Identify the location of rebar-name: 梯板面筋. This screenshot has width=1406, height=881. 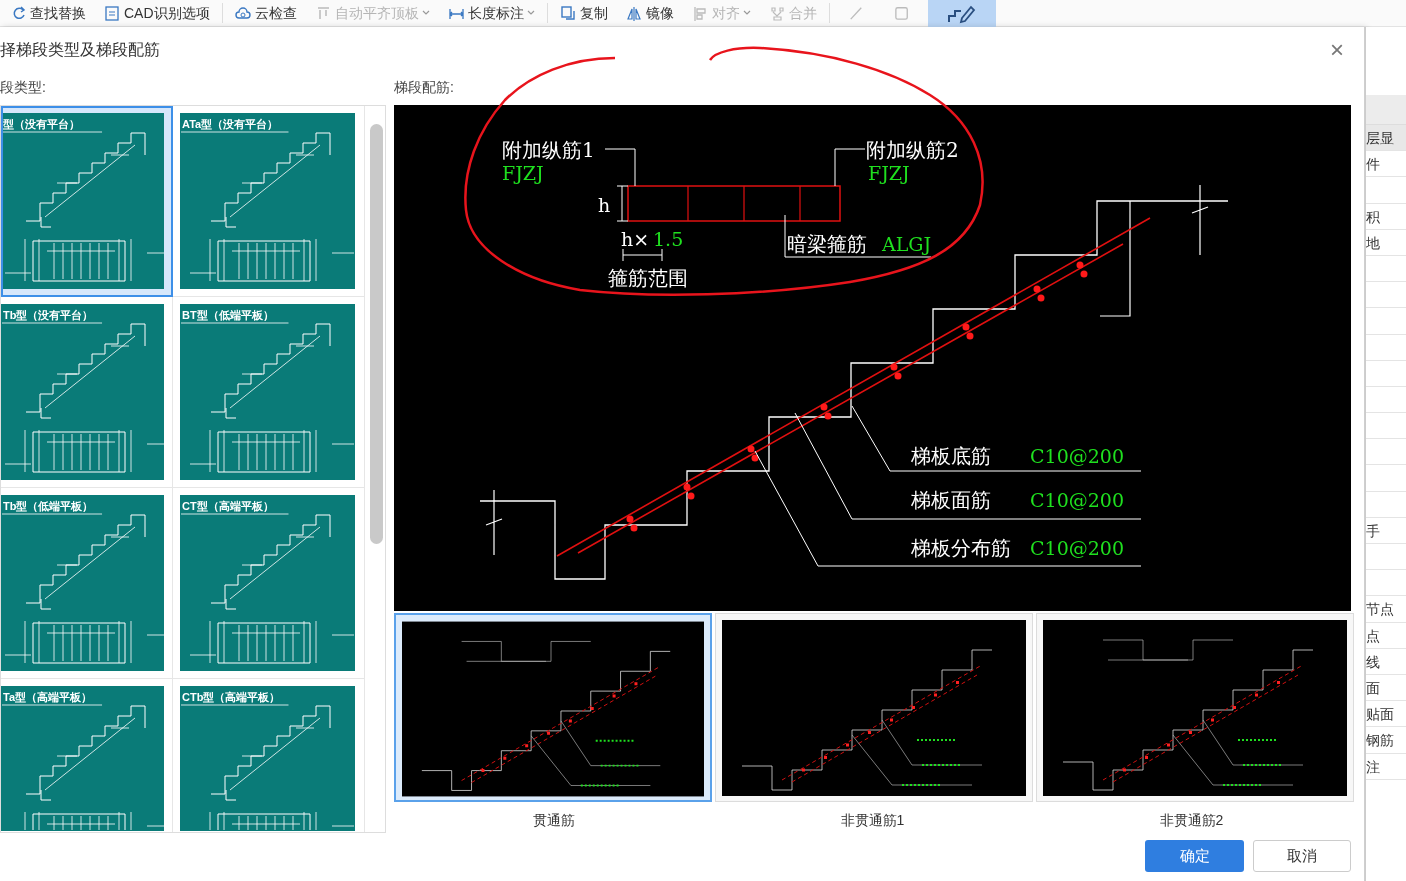
(951, 500).